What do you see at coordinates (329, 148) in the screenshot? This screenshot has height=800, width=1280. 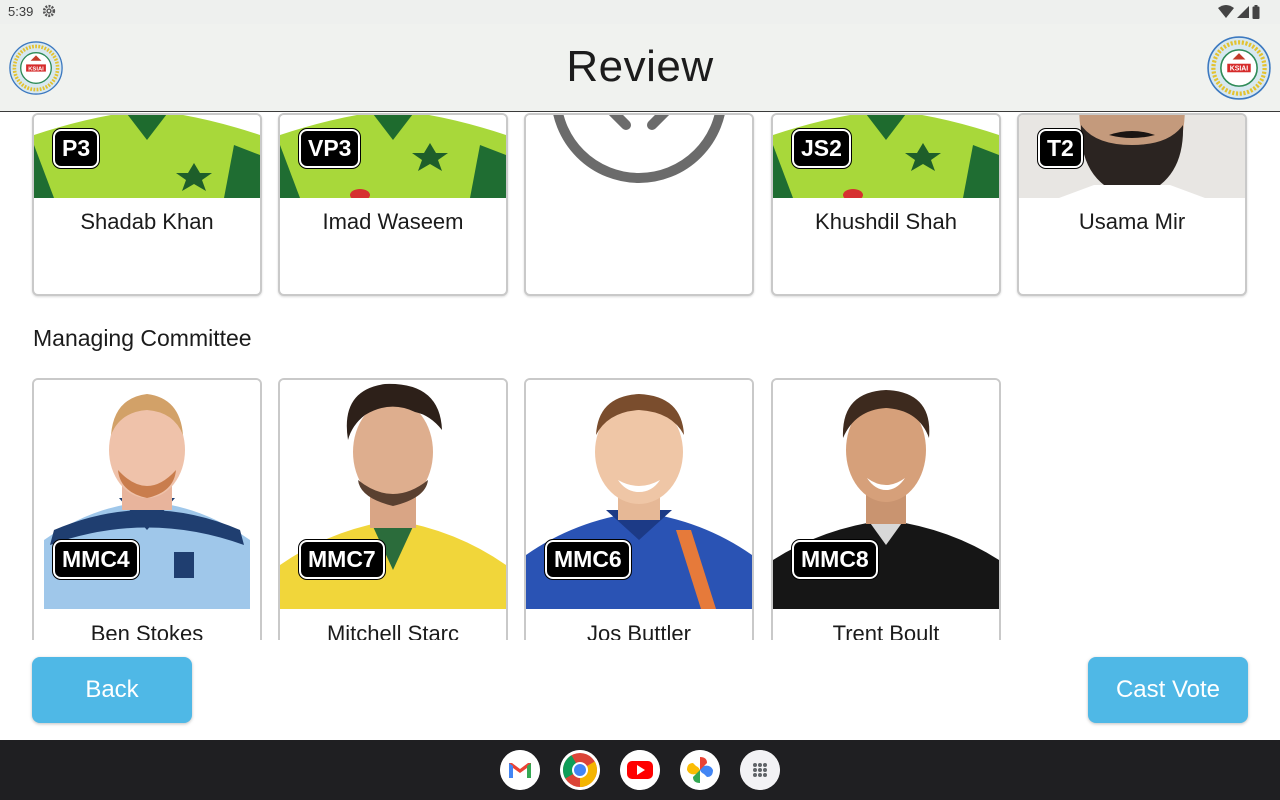 I see `candidate-code-badge: VP3` at bounding box center [329, 148].